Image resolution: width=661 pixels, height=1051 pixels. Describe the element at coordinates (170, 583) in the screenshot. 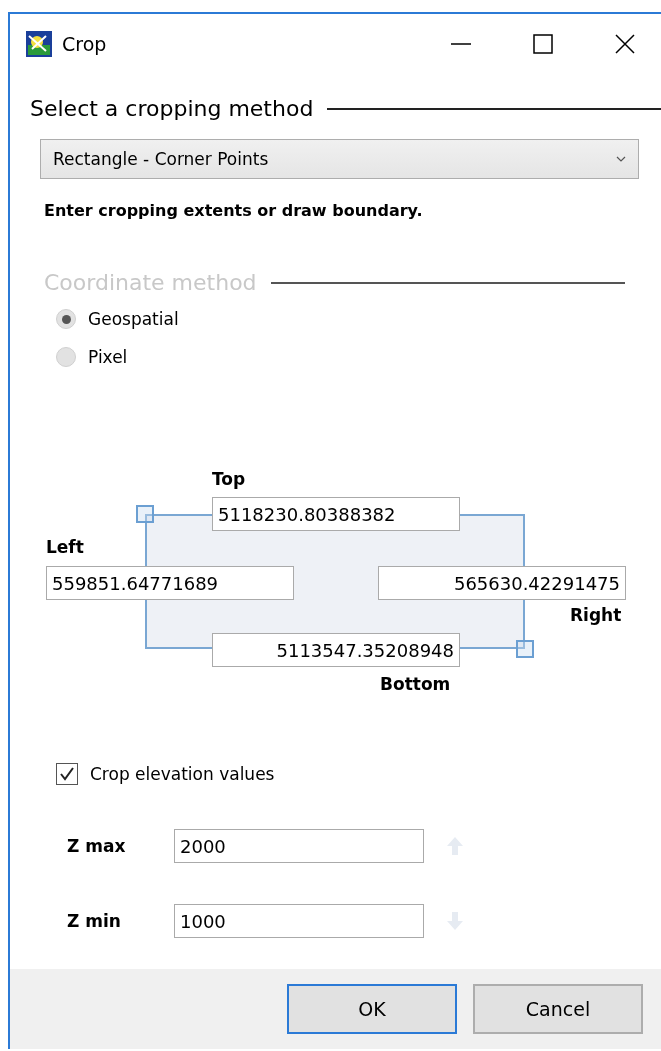

I see `left-field: 559851.64771689` at that location.